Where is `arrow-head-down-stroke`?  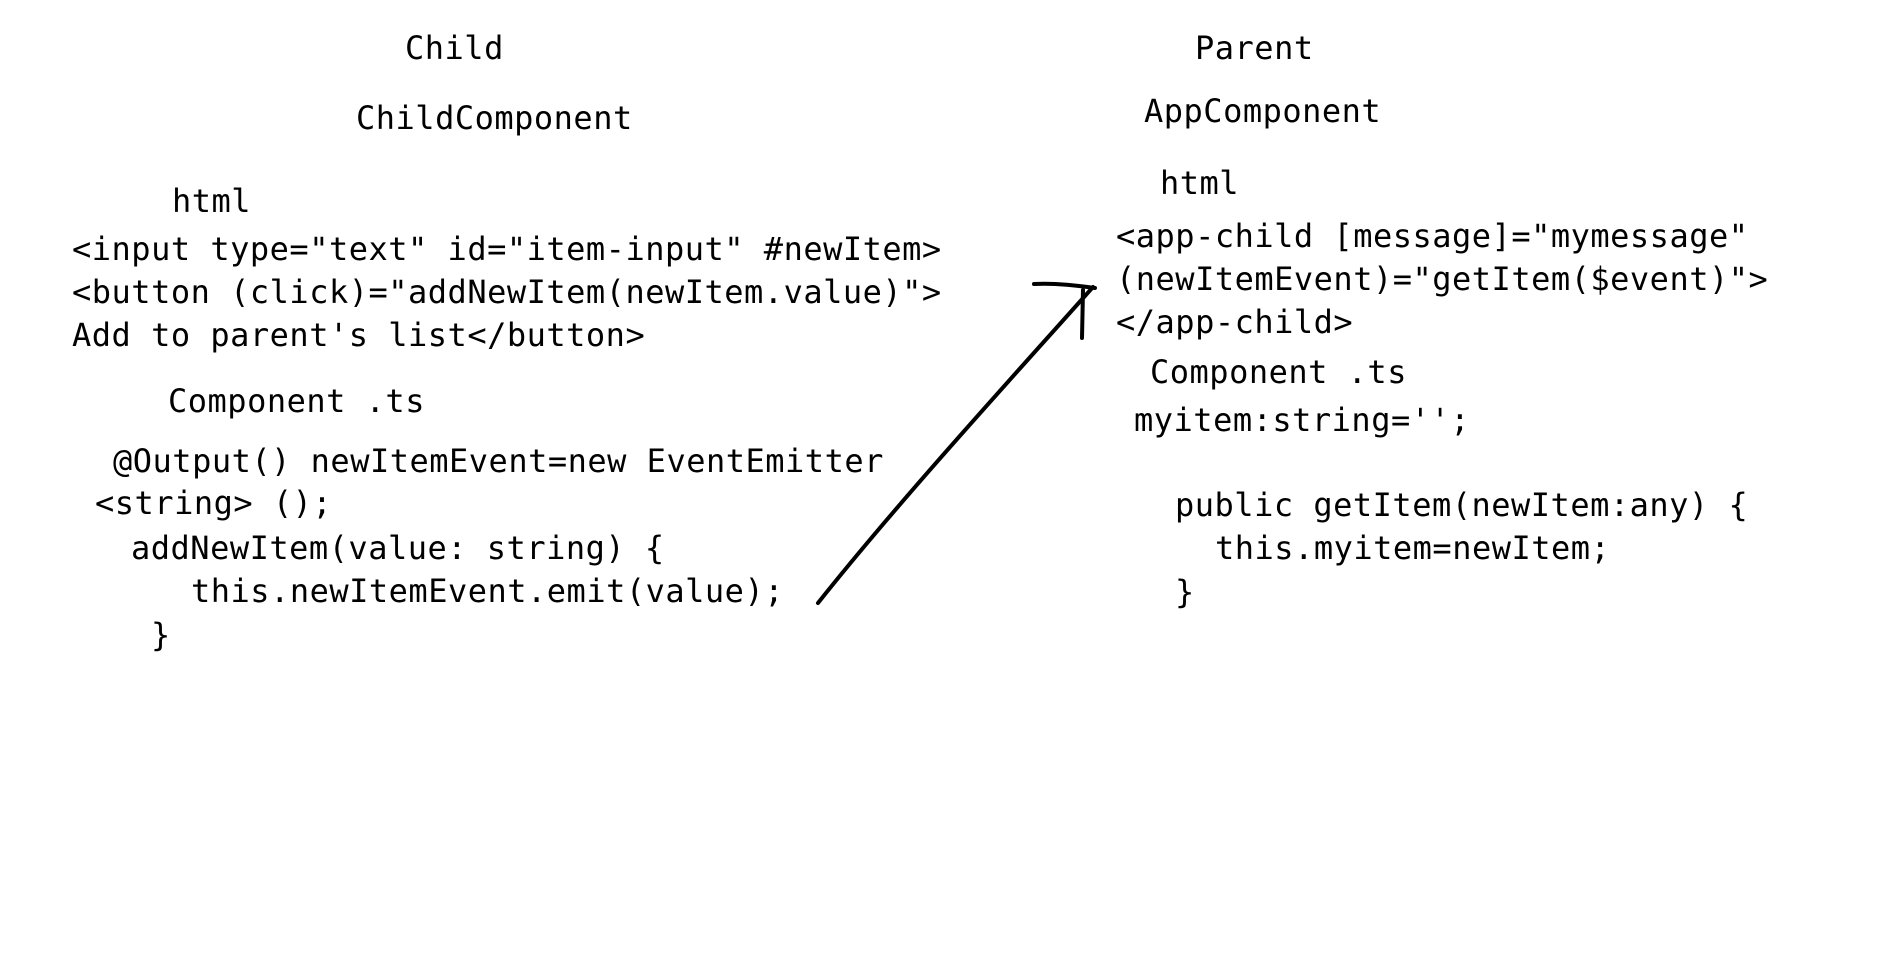 arrow-head-down-stroke is located at coordinates (1082, 314).